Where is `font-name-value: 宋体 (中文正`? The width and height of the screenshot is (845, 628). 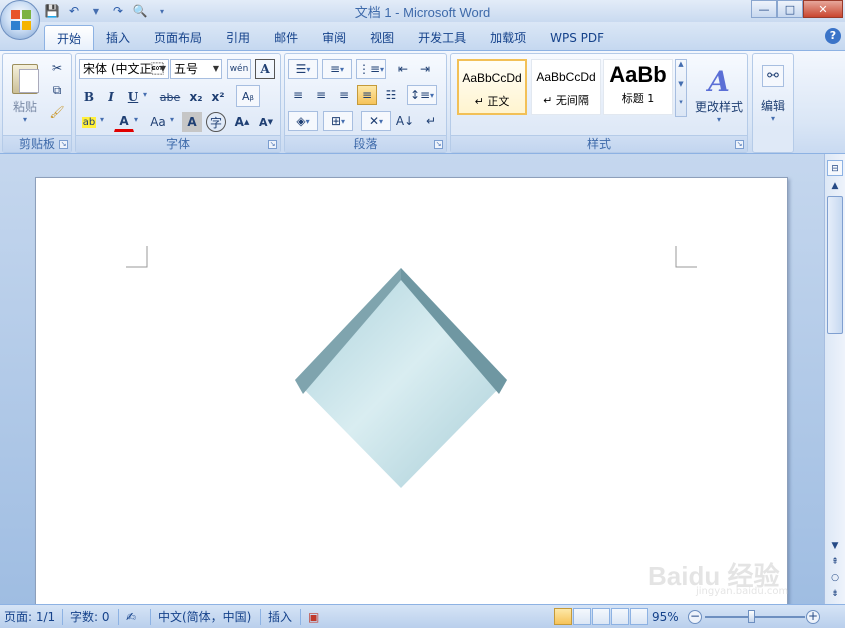 font-name-value: 宋体 (中文正 is located at coordinates (123, 69).